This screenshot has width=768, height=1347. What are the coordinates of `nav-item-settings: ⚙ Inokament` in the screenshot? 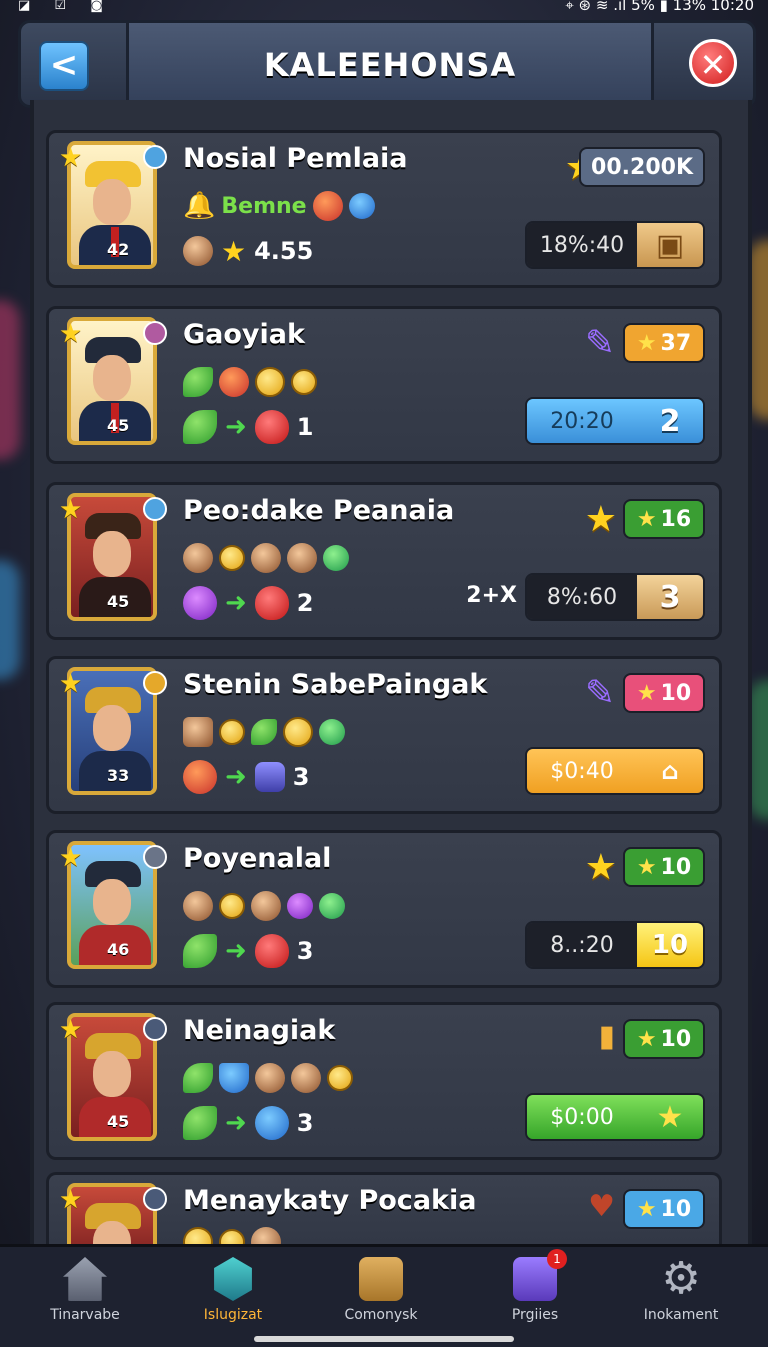 It's located at (681, 1288).